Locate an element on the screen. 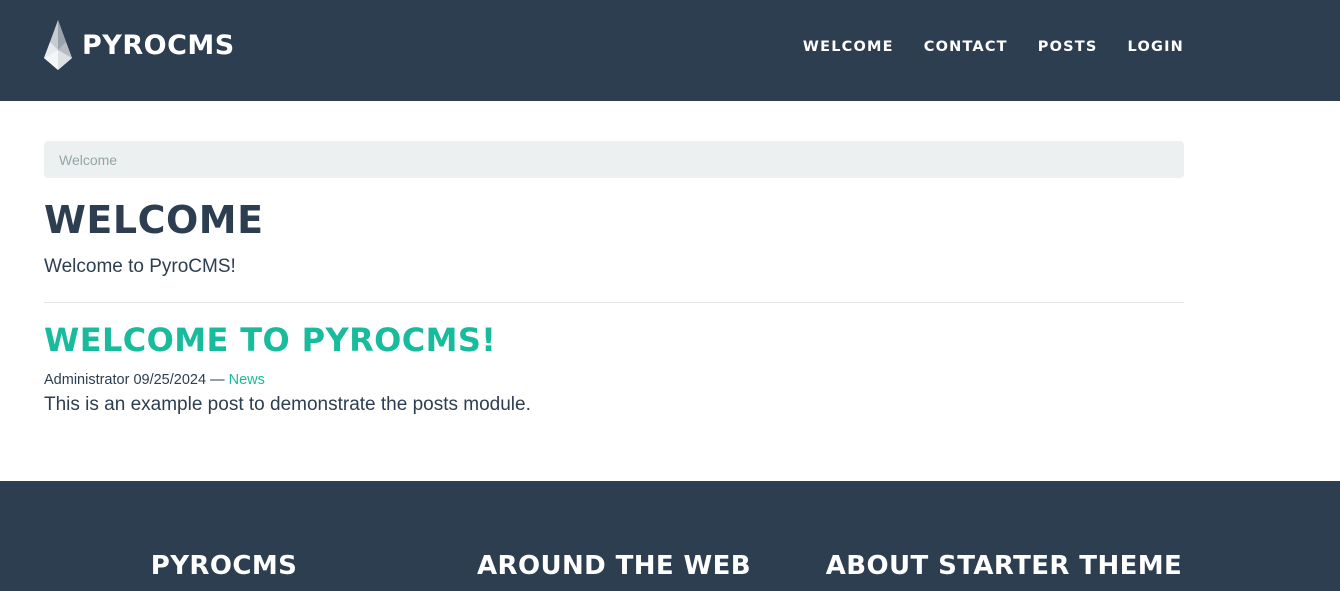  footer-heading-around-the-web: AROUND THE WEB is located at coordinates (614, 566).